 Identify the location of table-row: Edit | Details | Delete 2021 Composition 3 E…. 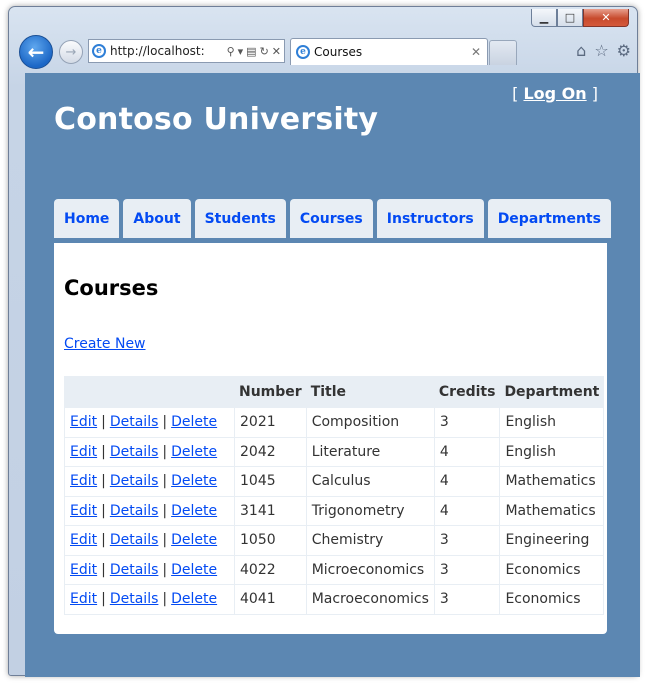
(334, 422).